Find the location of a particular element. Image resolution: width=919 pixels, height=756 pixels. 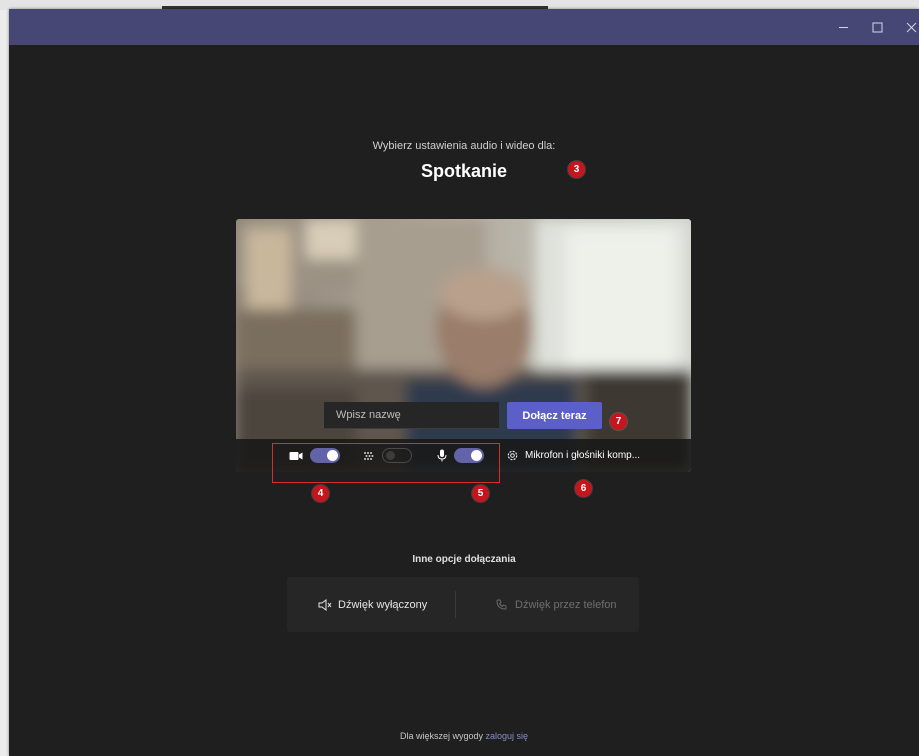

footer-sign-in-hint: Dla większej wygody zaloguj się is located at coordinates (464, 736).